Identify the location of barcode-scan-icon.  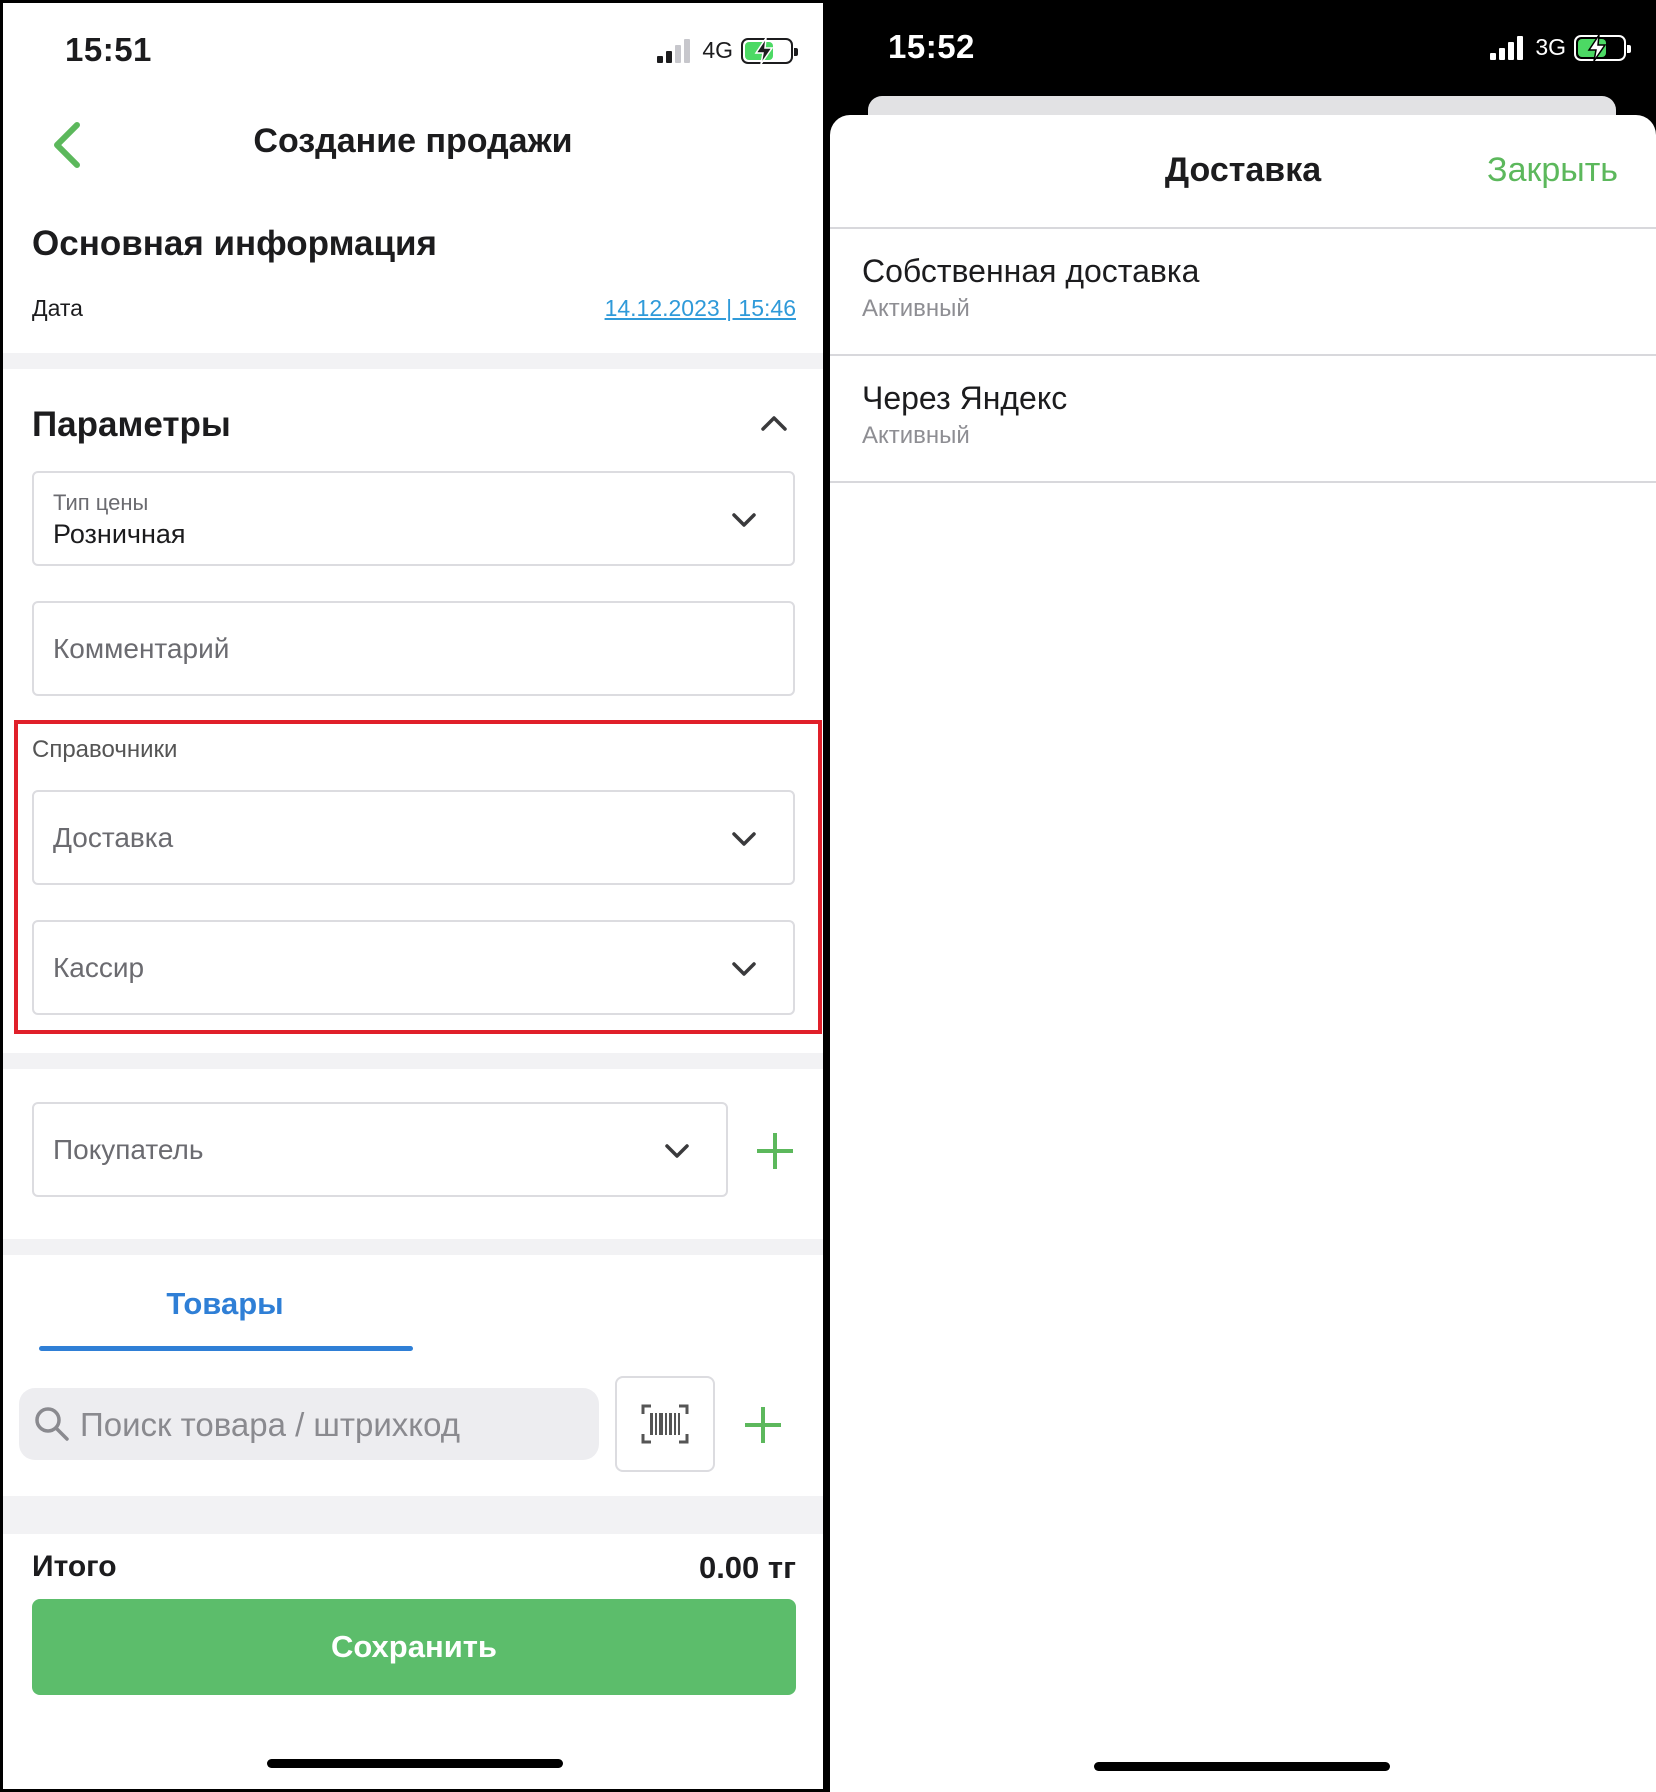
(665, 1424).